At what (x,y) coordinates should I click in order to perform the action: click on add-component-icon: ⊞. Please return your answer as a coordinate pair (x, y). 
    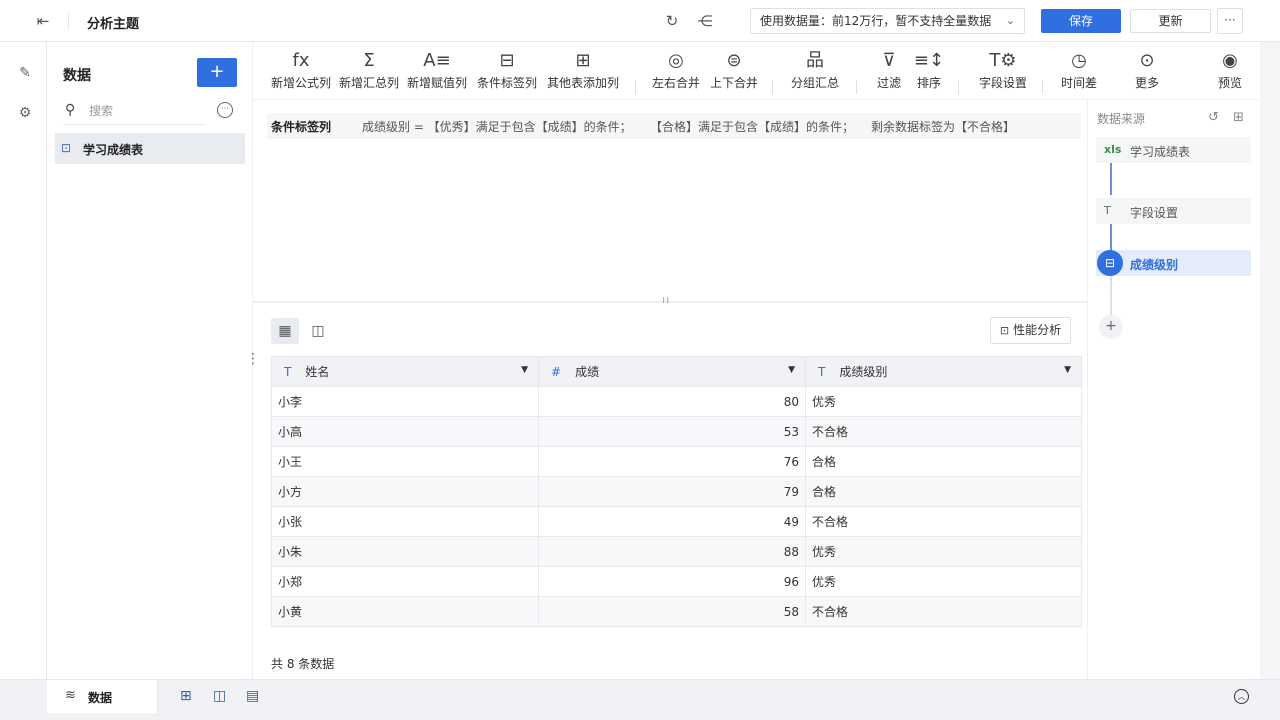
    Looking at the image, I should click on (186, 696).